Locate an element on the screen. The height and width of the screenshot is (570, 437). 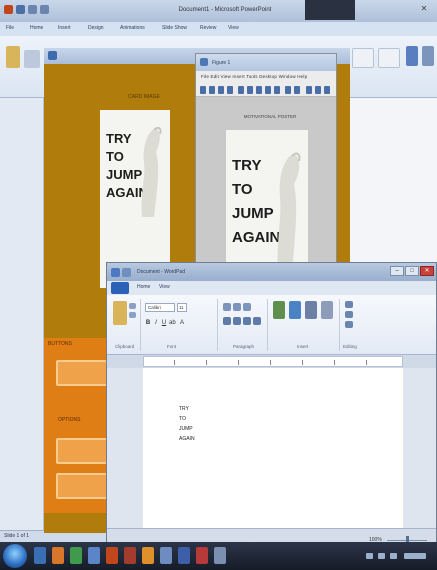
increase-indent-icon is located at coordinates (237, 307).